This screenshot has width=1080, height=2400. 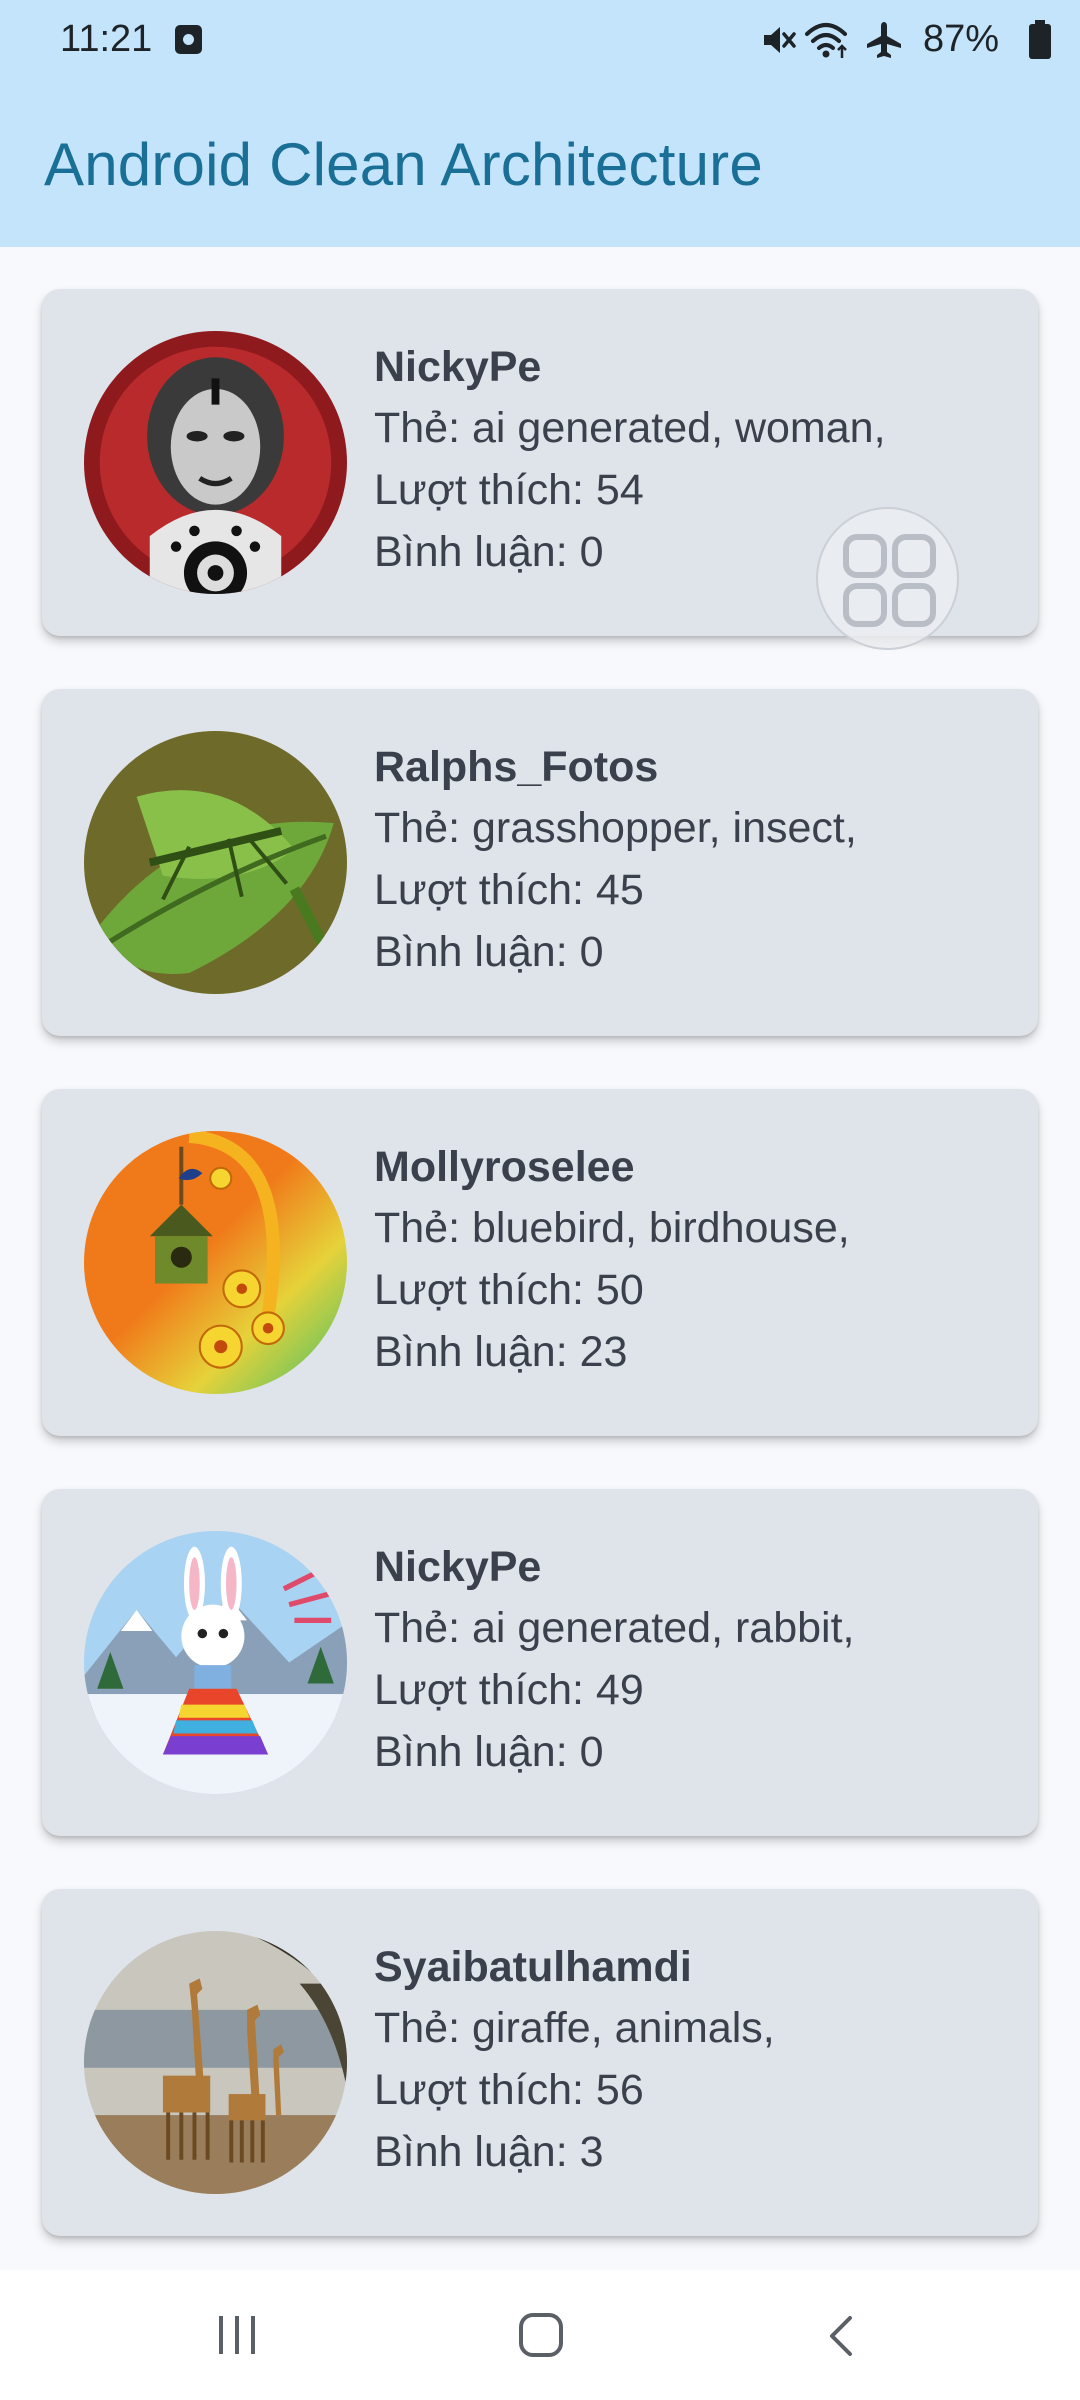 I want to click on battery-percent: 87%, so click(x=961, y=39).